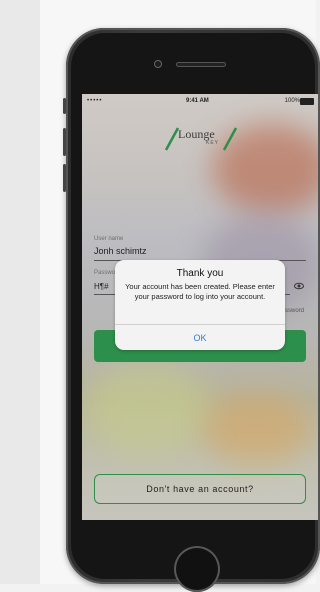 Image resolution: width=320 pixels, height=592 pixels. Describe the element at coordinates (307, 101) in the screenshot. I see `battery-icon` at that location.